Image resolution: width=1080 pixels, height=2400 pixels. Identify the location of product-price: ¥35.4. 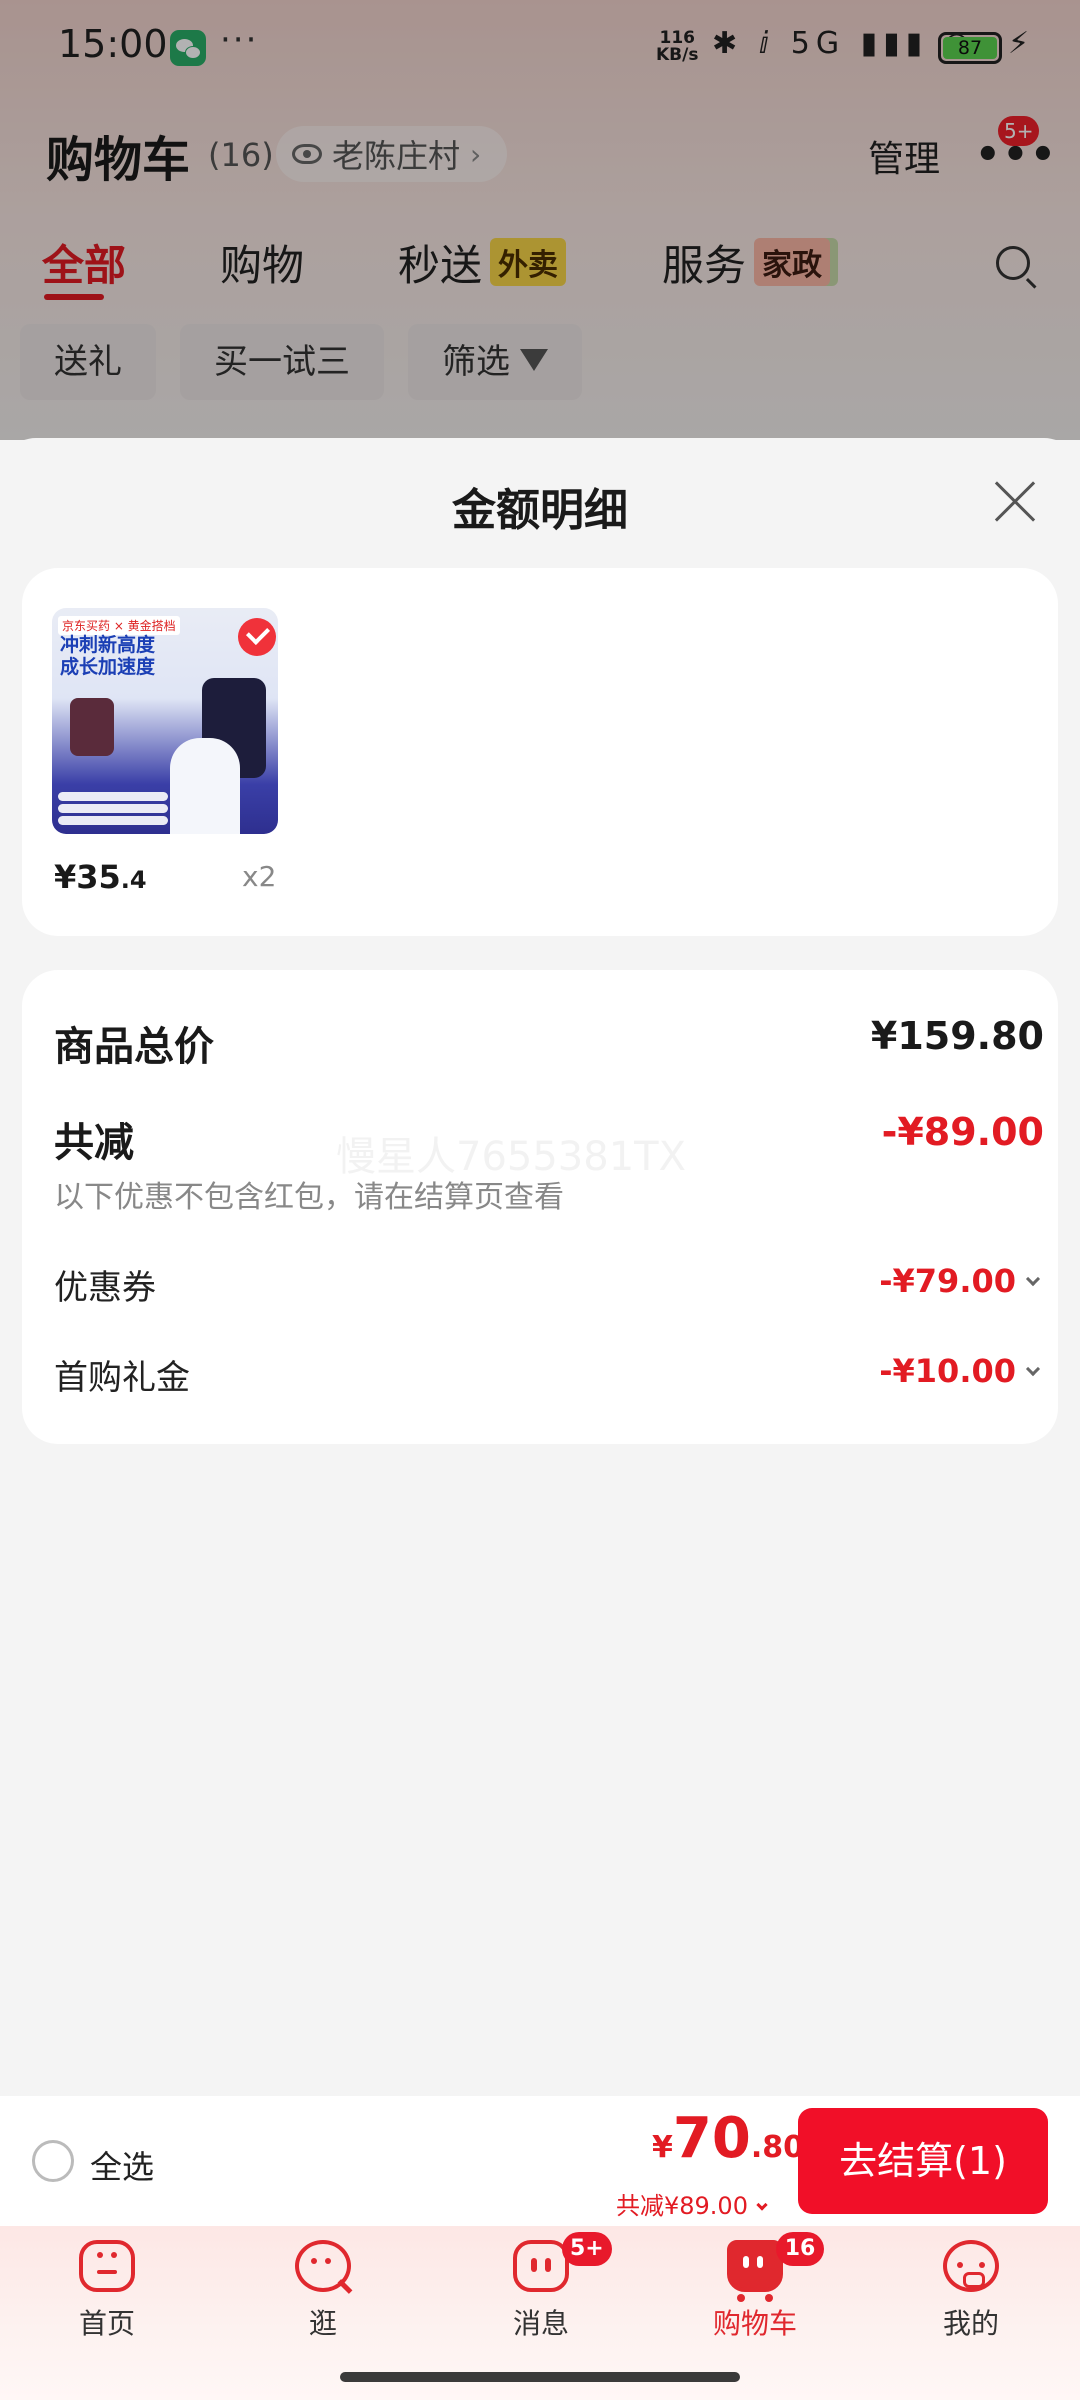
(100, 877).